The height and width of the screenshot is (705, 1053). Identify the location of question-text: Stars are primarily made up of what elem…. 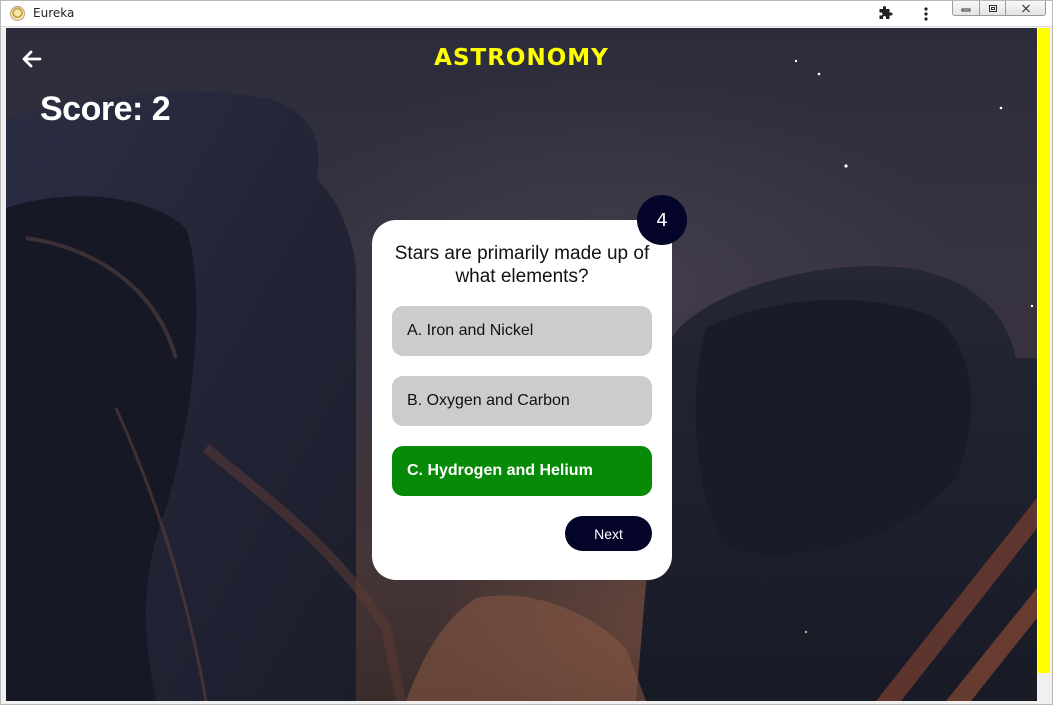
(522, 265).